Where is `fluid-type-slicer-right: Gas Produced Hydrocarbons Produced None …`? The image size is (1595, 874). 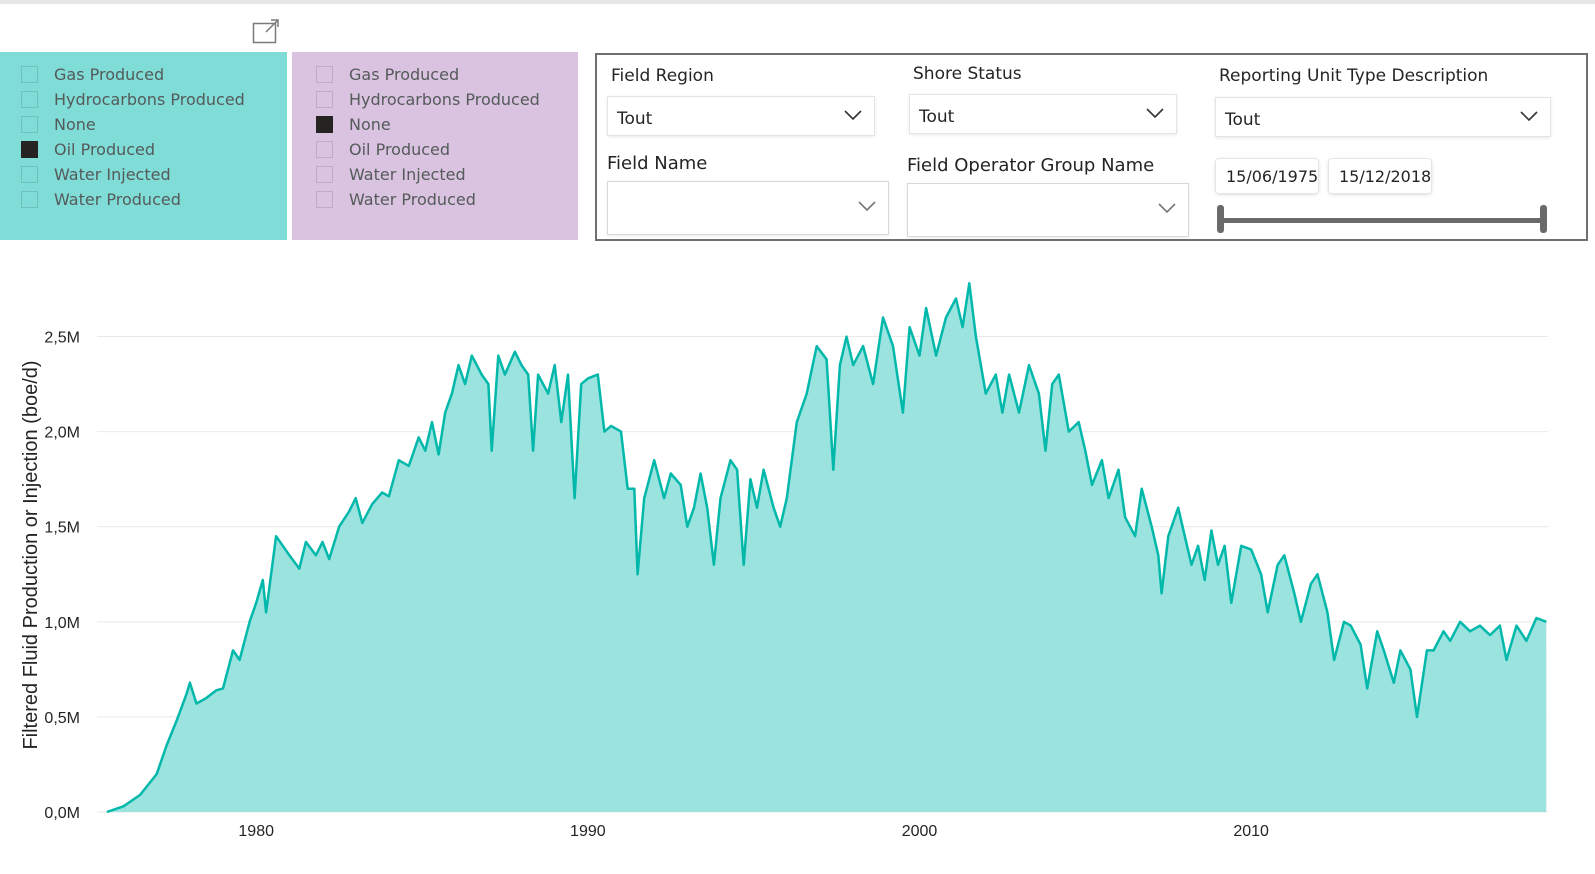
fluid-type-slicer-right: Gas Produced Hydrocarbons Produced None … is located at coordinates (435, 146).